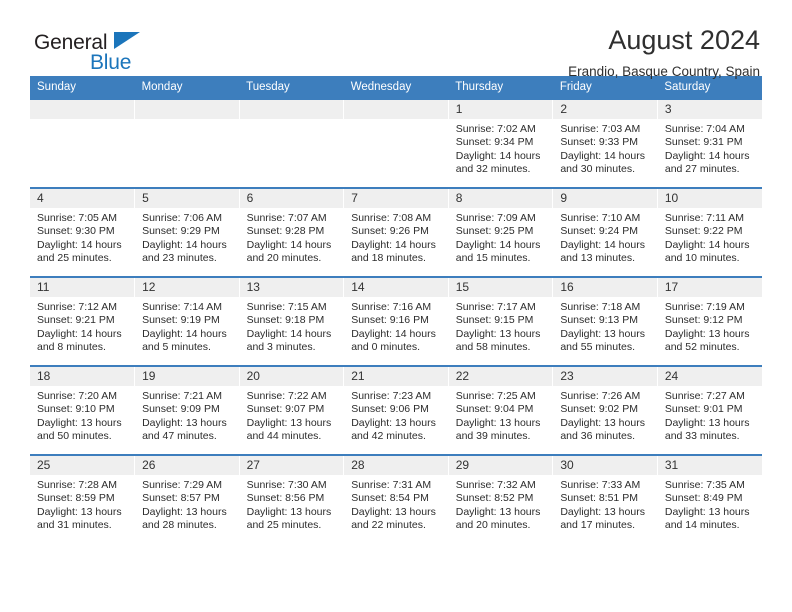 The height and width of the screenshot is (612, 792). I want to click on daylight-text-line2: and 52 minutes., so click(702, 347).